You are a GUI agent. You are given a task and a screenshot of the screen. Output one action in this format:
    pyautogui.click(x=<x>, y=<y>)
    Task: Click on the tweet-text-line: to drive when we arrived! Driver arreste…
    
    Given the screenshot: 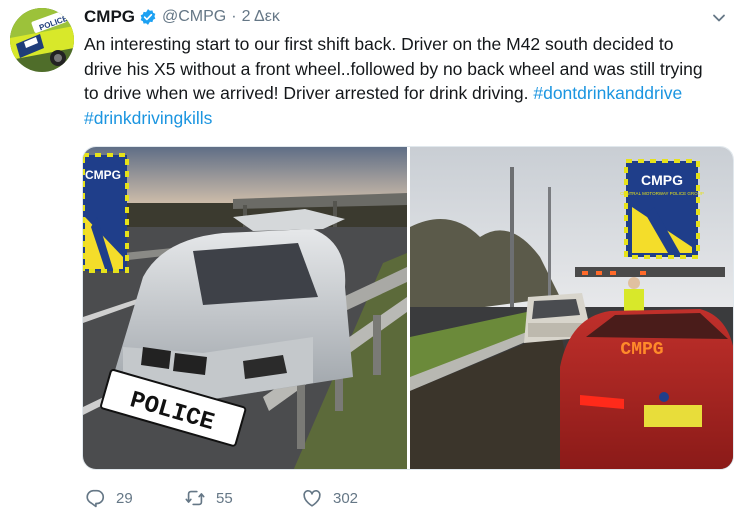 What is the action you would take?
    pyautogui.click(x=404, y=93)
    